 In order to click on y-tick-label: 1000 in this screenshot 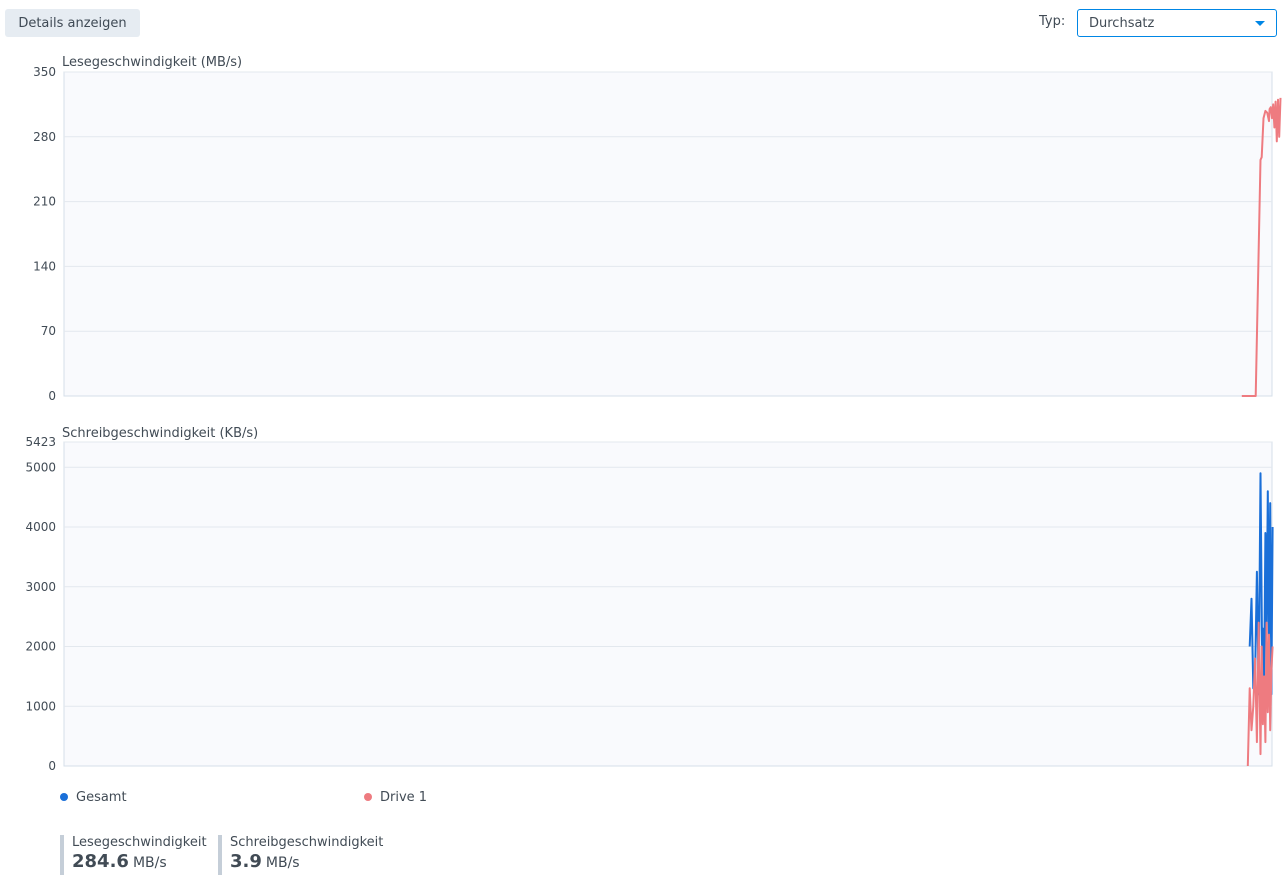, I will do `click(40, 706)`.